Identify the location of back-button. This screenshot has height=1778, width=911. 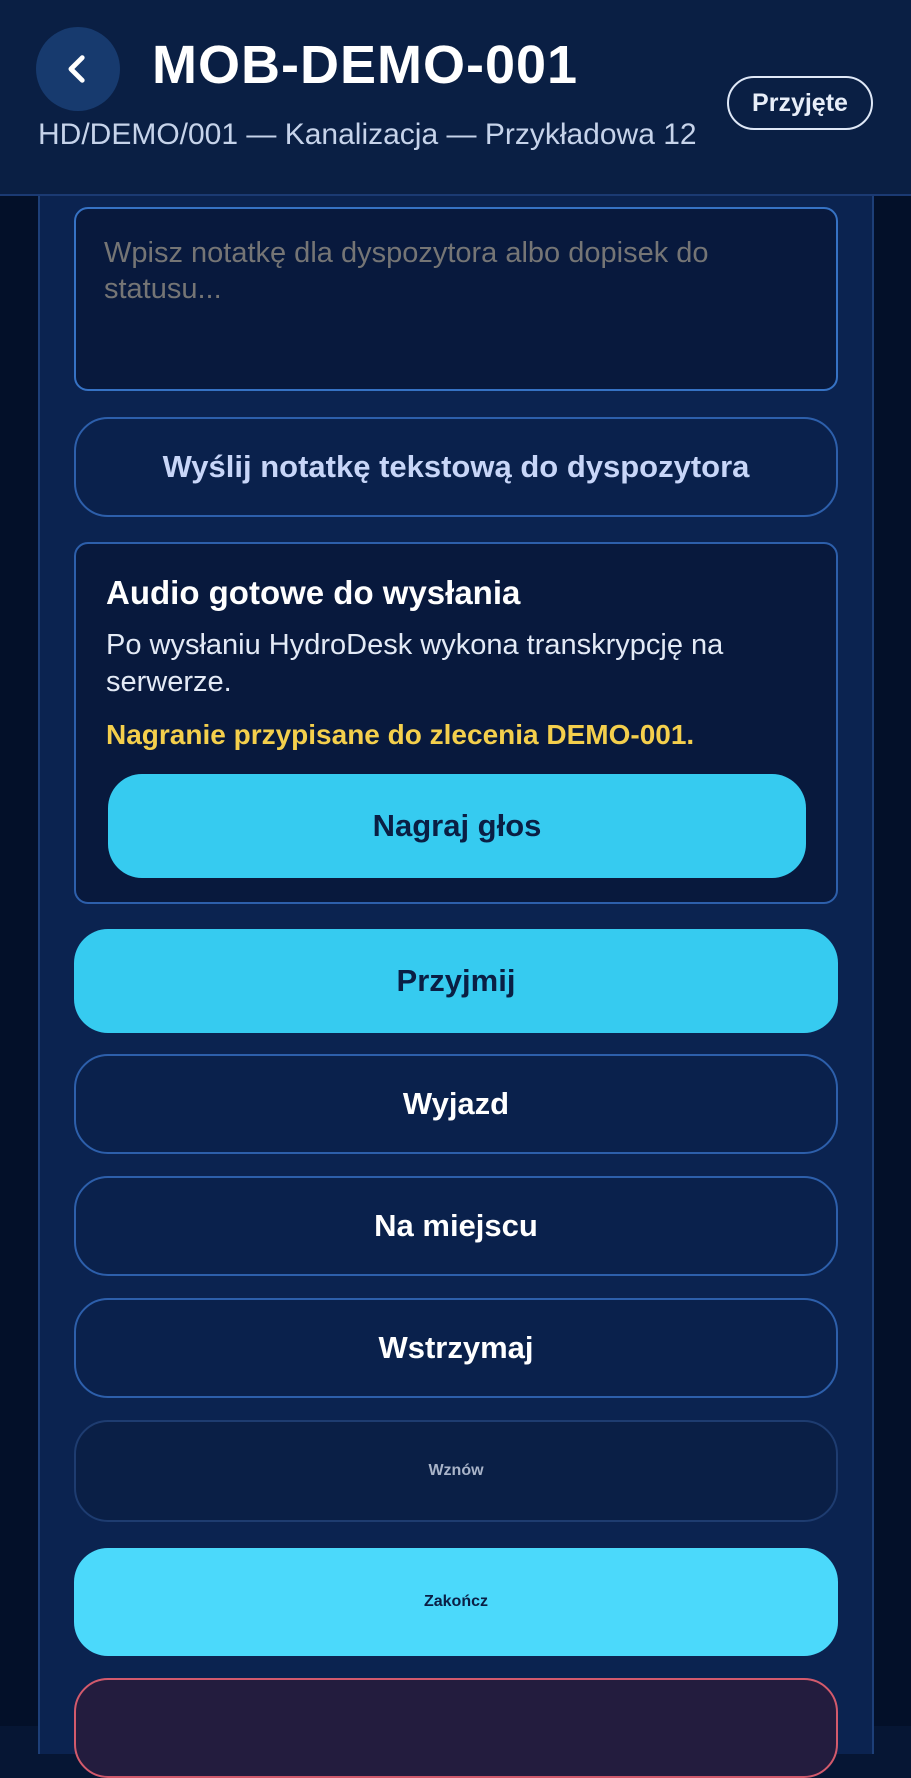
(78, 69).